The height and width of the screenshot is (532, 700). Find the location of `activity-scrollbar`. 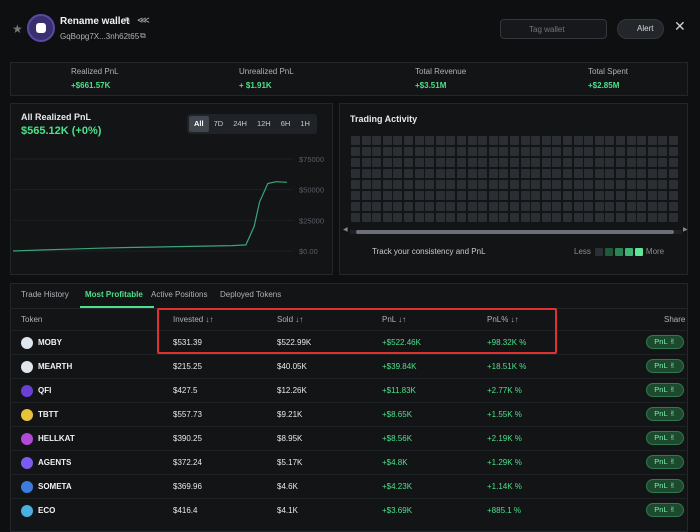

activity-scrollbar is located at coordinates (516, 232).